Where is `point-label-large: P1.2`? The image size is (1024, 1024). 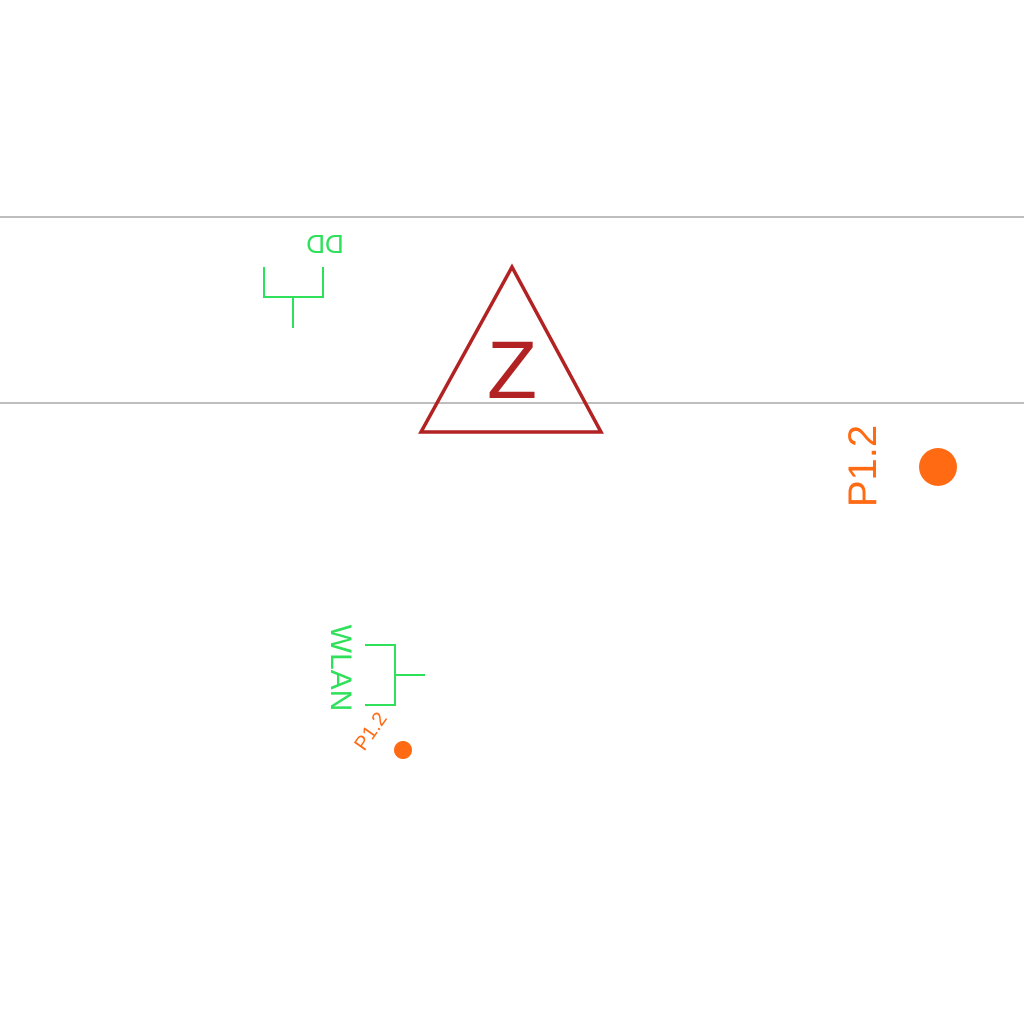
point-label-large: P1.2 is located at coordinates (863, 466).